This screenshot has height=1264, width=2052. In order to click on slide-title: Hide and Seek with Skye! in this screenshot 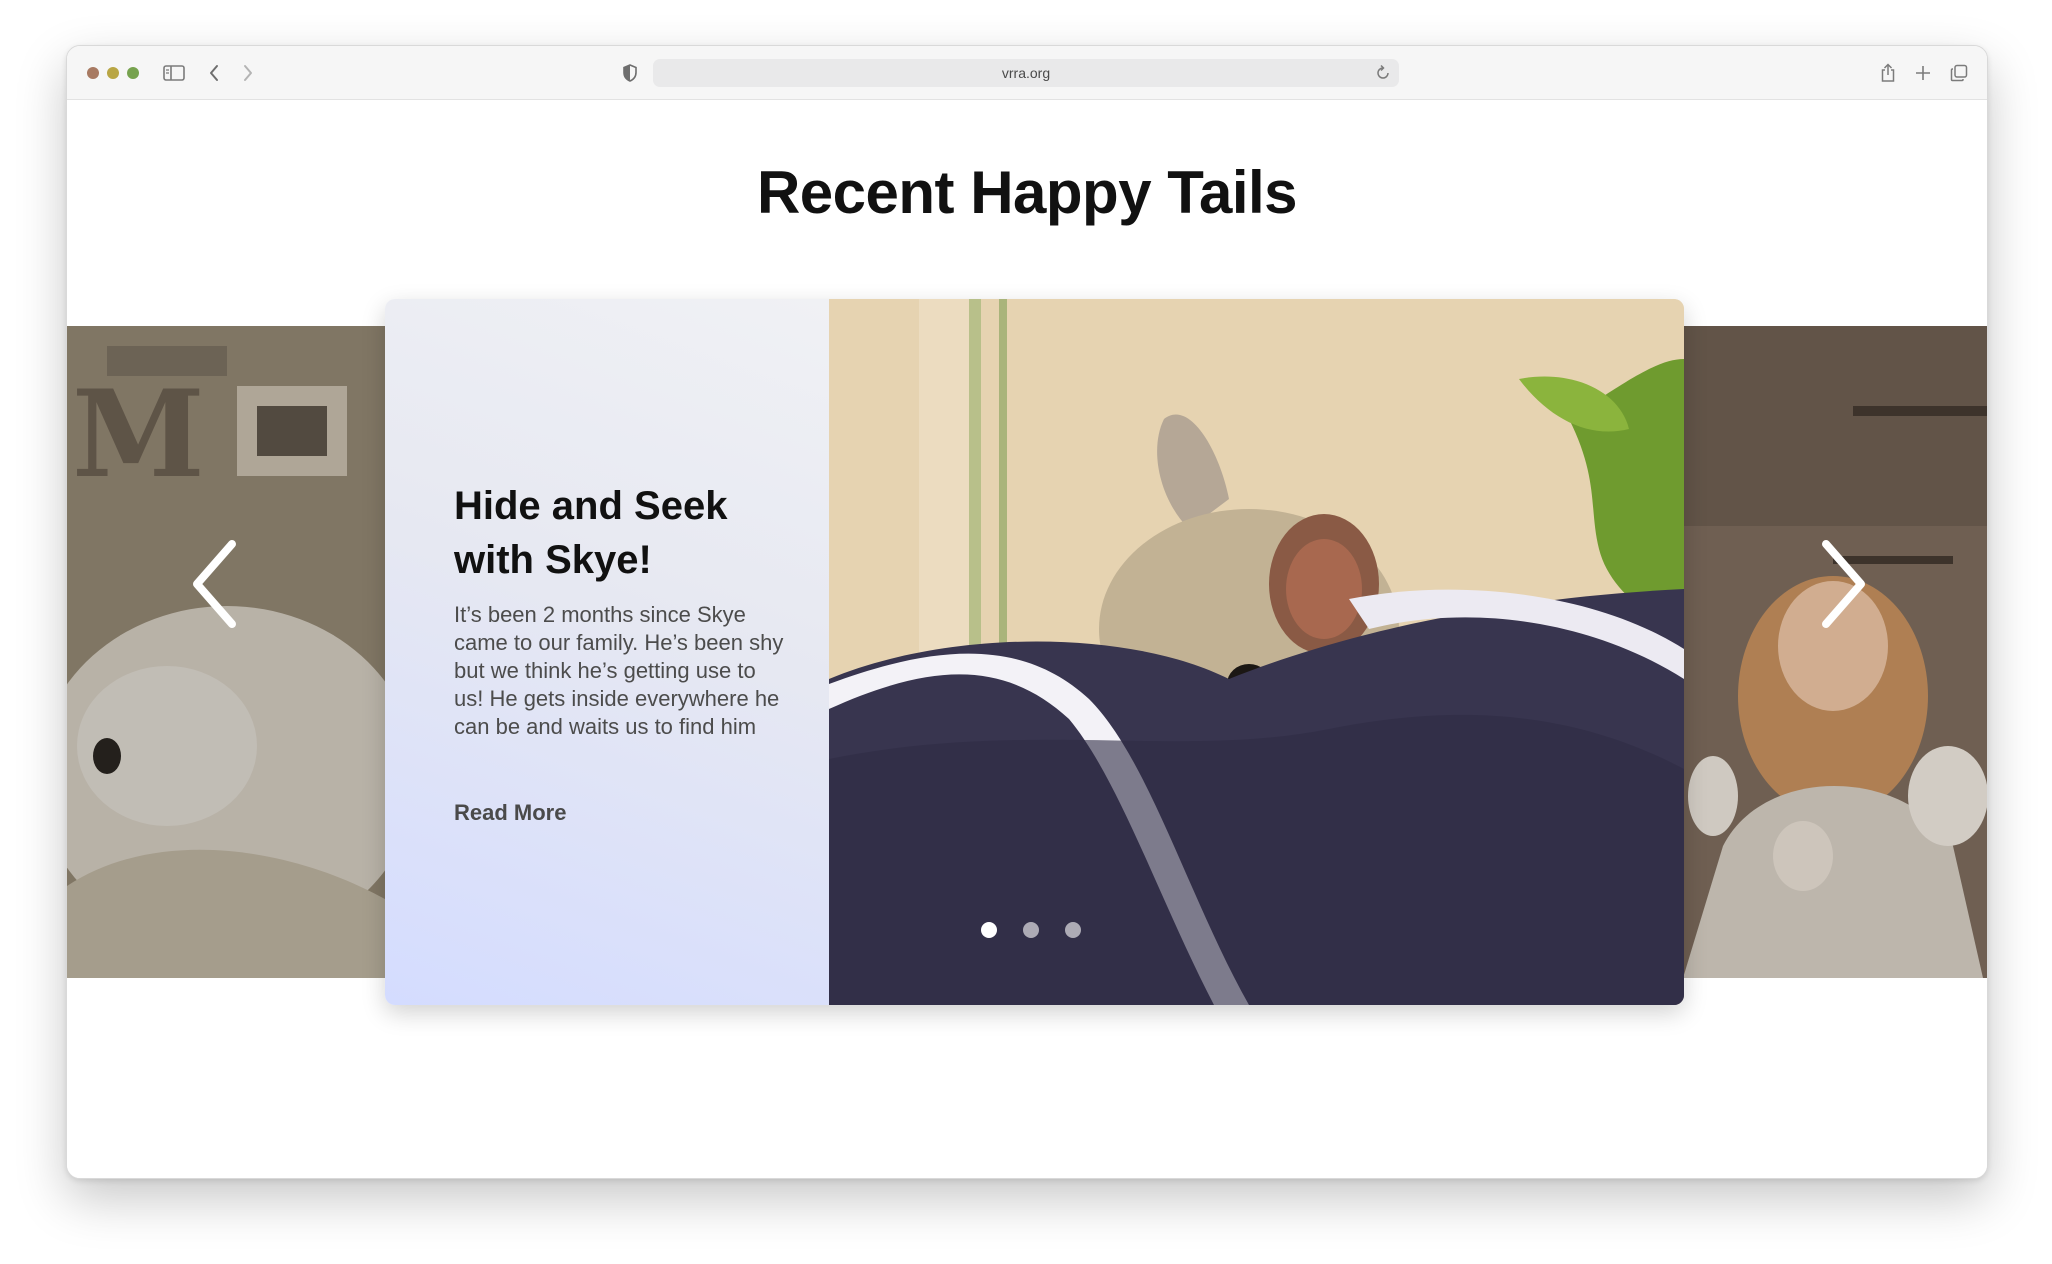, I will do `click(591, 533)`.